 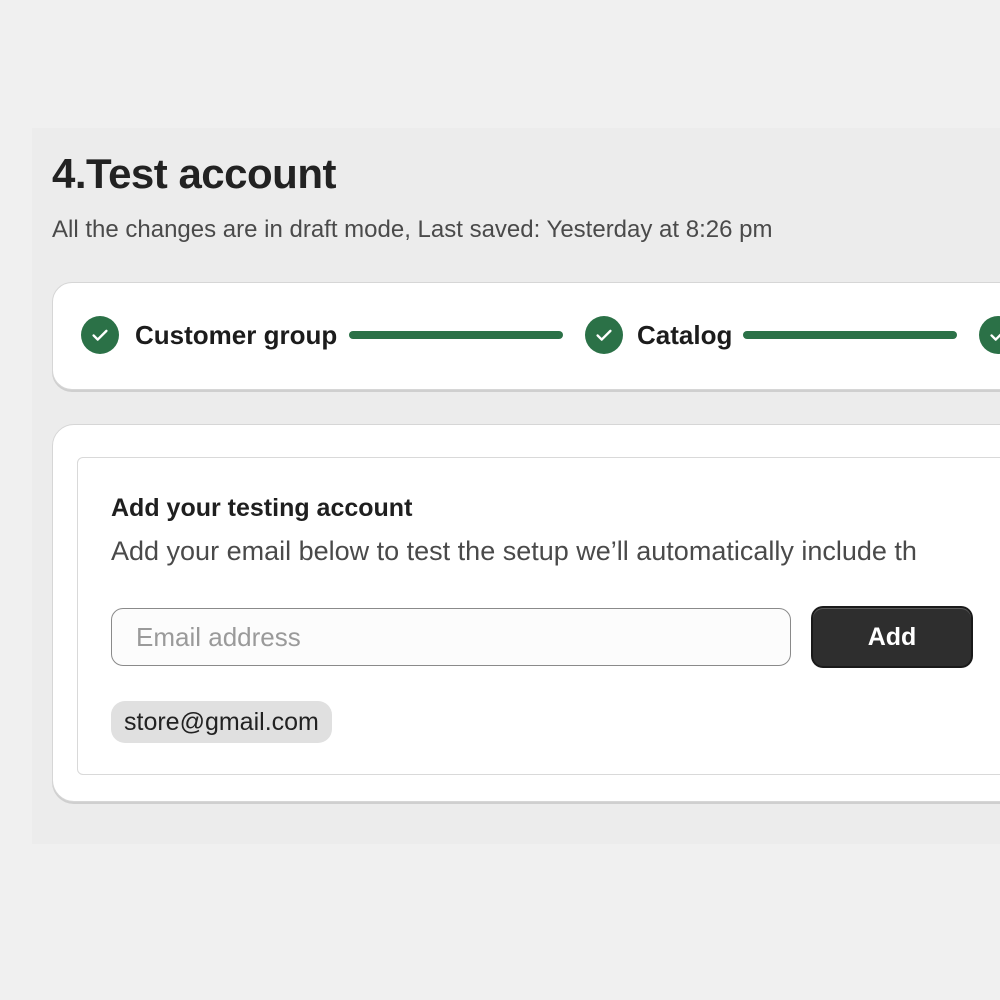 I want to click on progress-stepper: Customer group Catalog, so click(x=526, y=336).